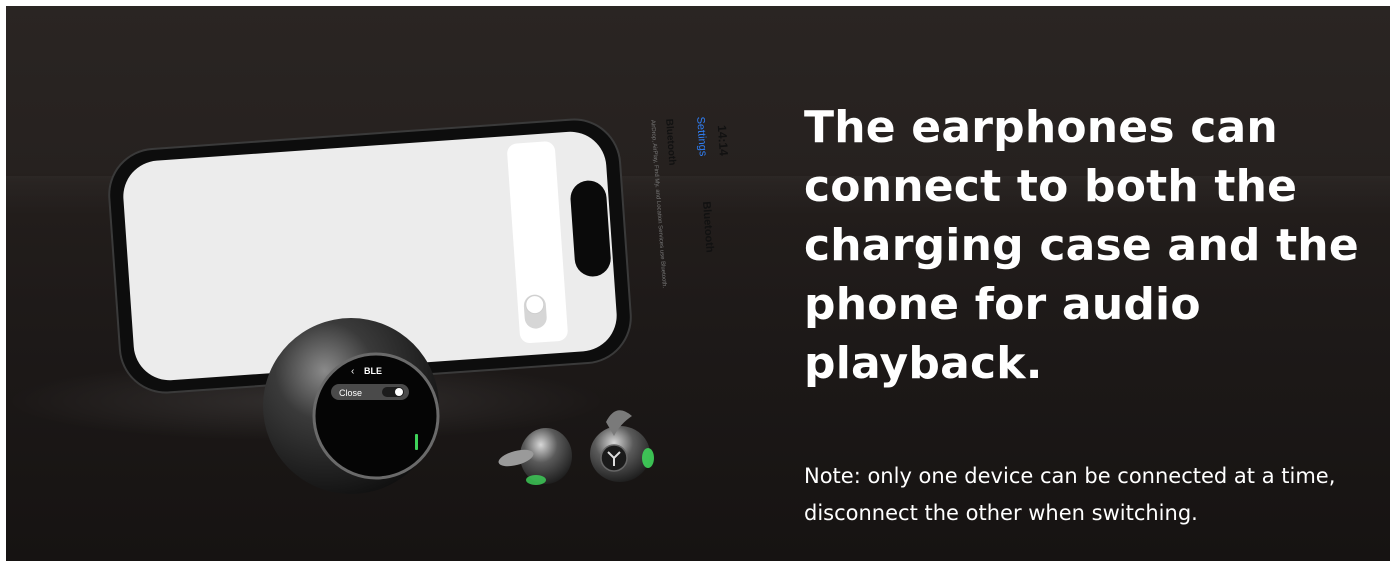 This screenshot has height=567, width=1396. I want to click on earbud-right, so click(622, 446).